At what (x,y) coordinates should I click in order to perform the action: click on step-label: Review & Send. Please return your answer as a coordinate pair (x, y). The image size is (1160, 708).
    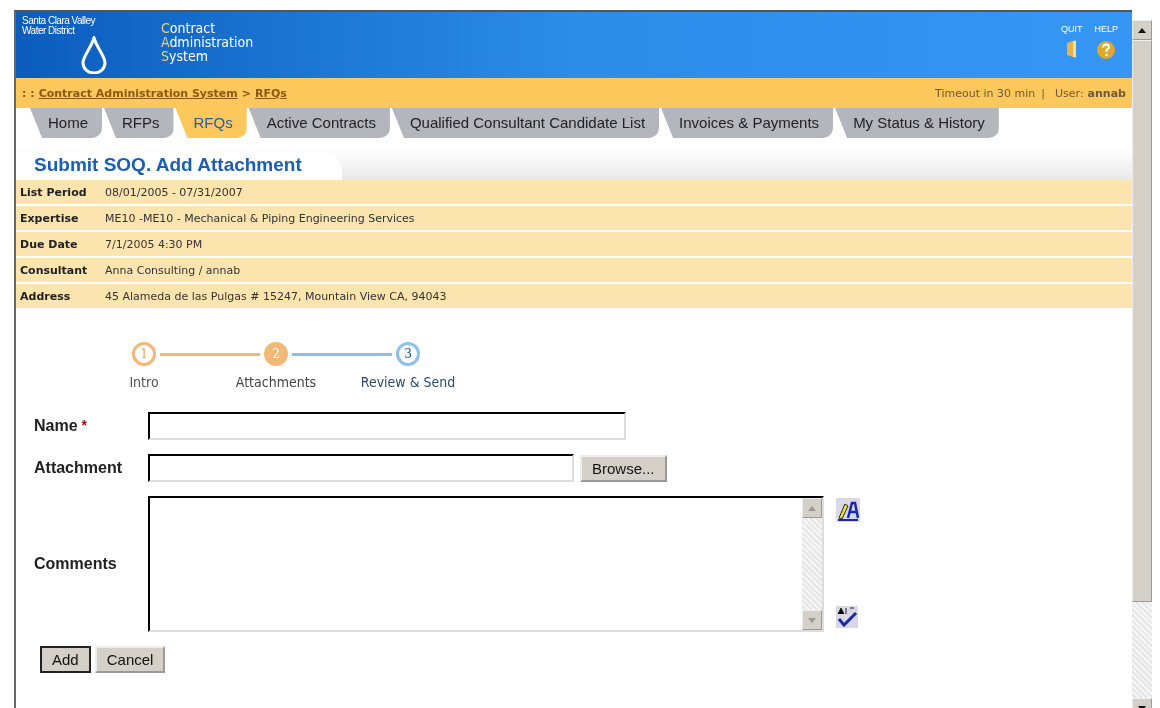
    Looking at the image, I should click on (408, 382).